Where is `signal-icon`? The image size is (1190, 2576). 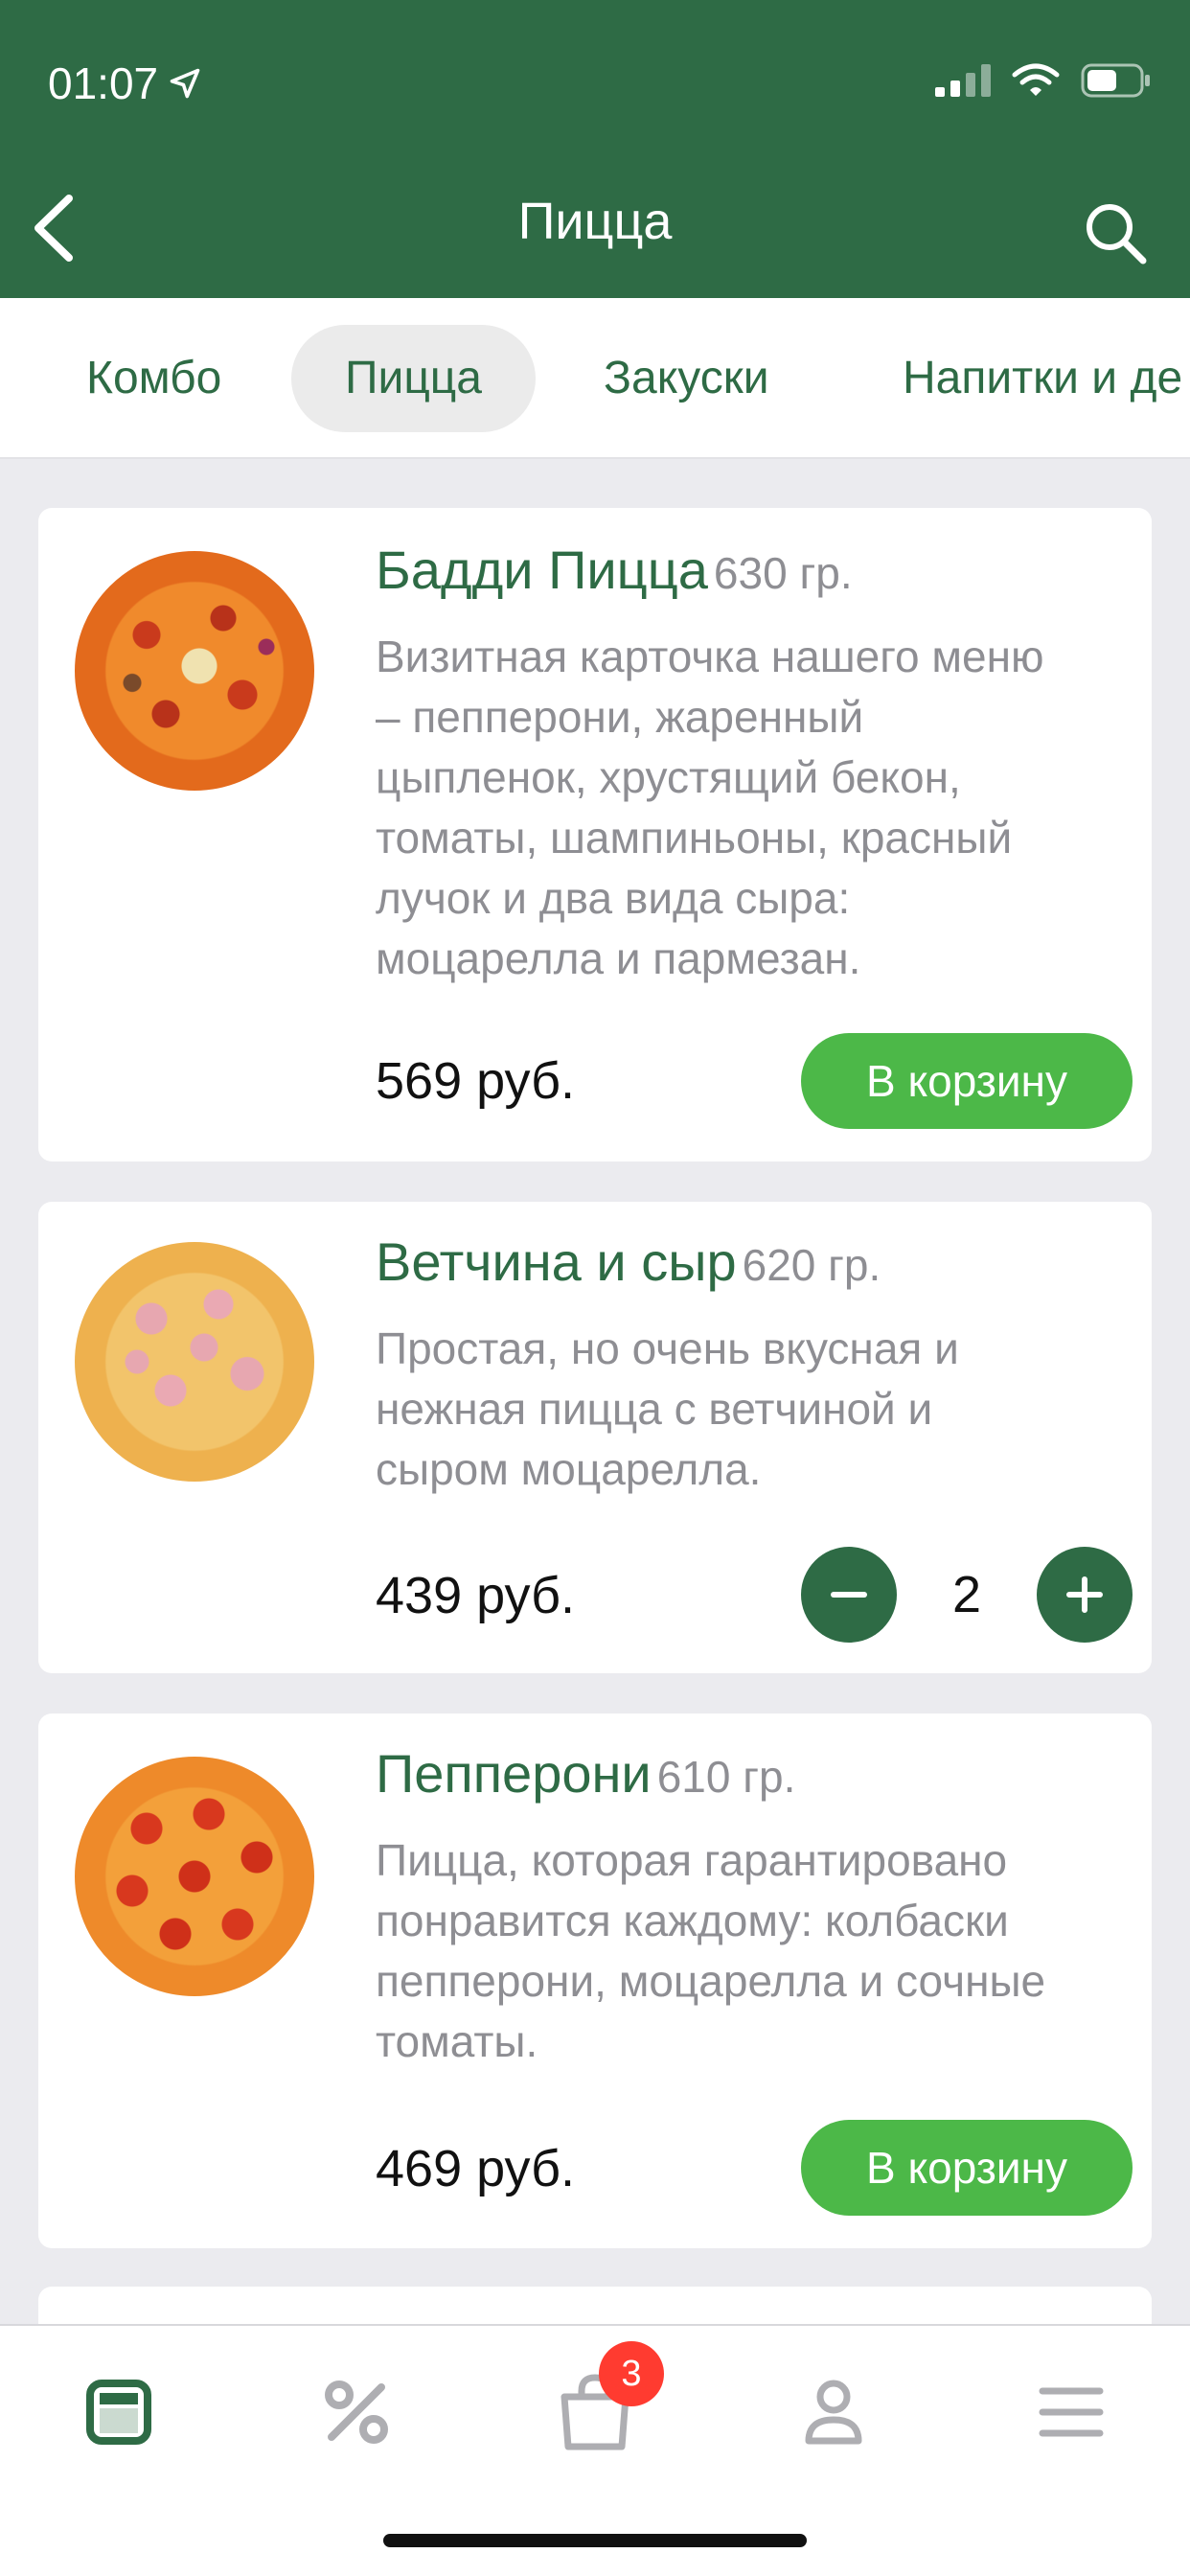
signal-icon is located at coordinates (963, 80).